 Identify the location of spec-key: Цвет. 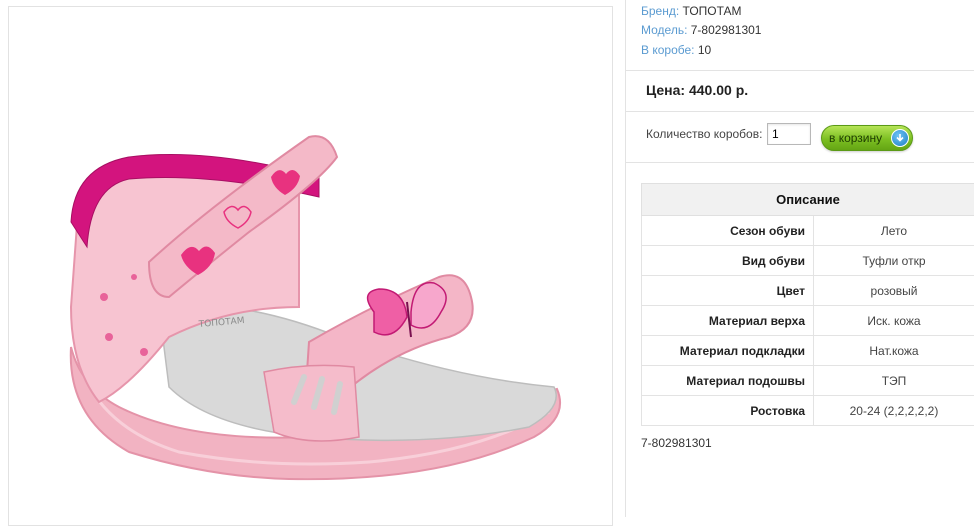
(728, 291).